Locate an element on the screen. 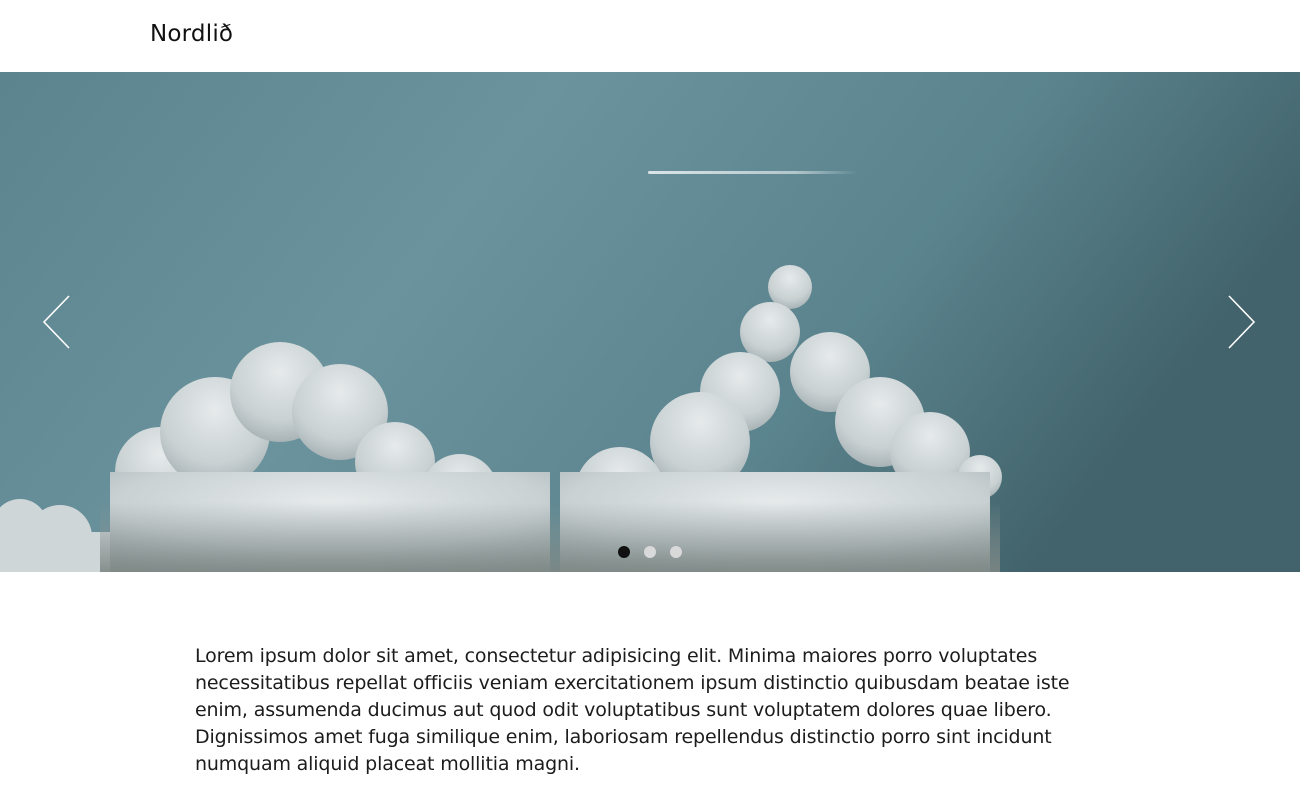 The image size is (1300, 787). slider-next-button is located at coordinates (1242, 322).